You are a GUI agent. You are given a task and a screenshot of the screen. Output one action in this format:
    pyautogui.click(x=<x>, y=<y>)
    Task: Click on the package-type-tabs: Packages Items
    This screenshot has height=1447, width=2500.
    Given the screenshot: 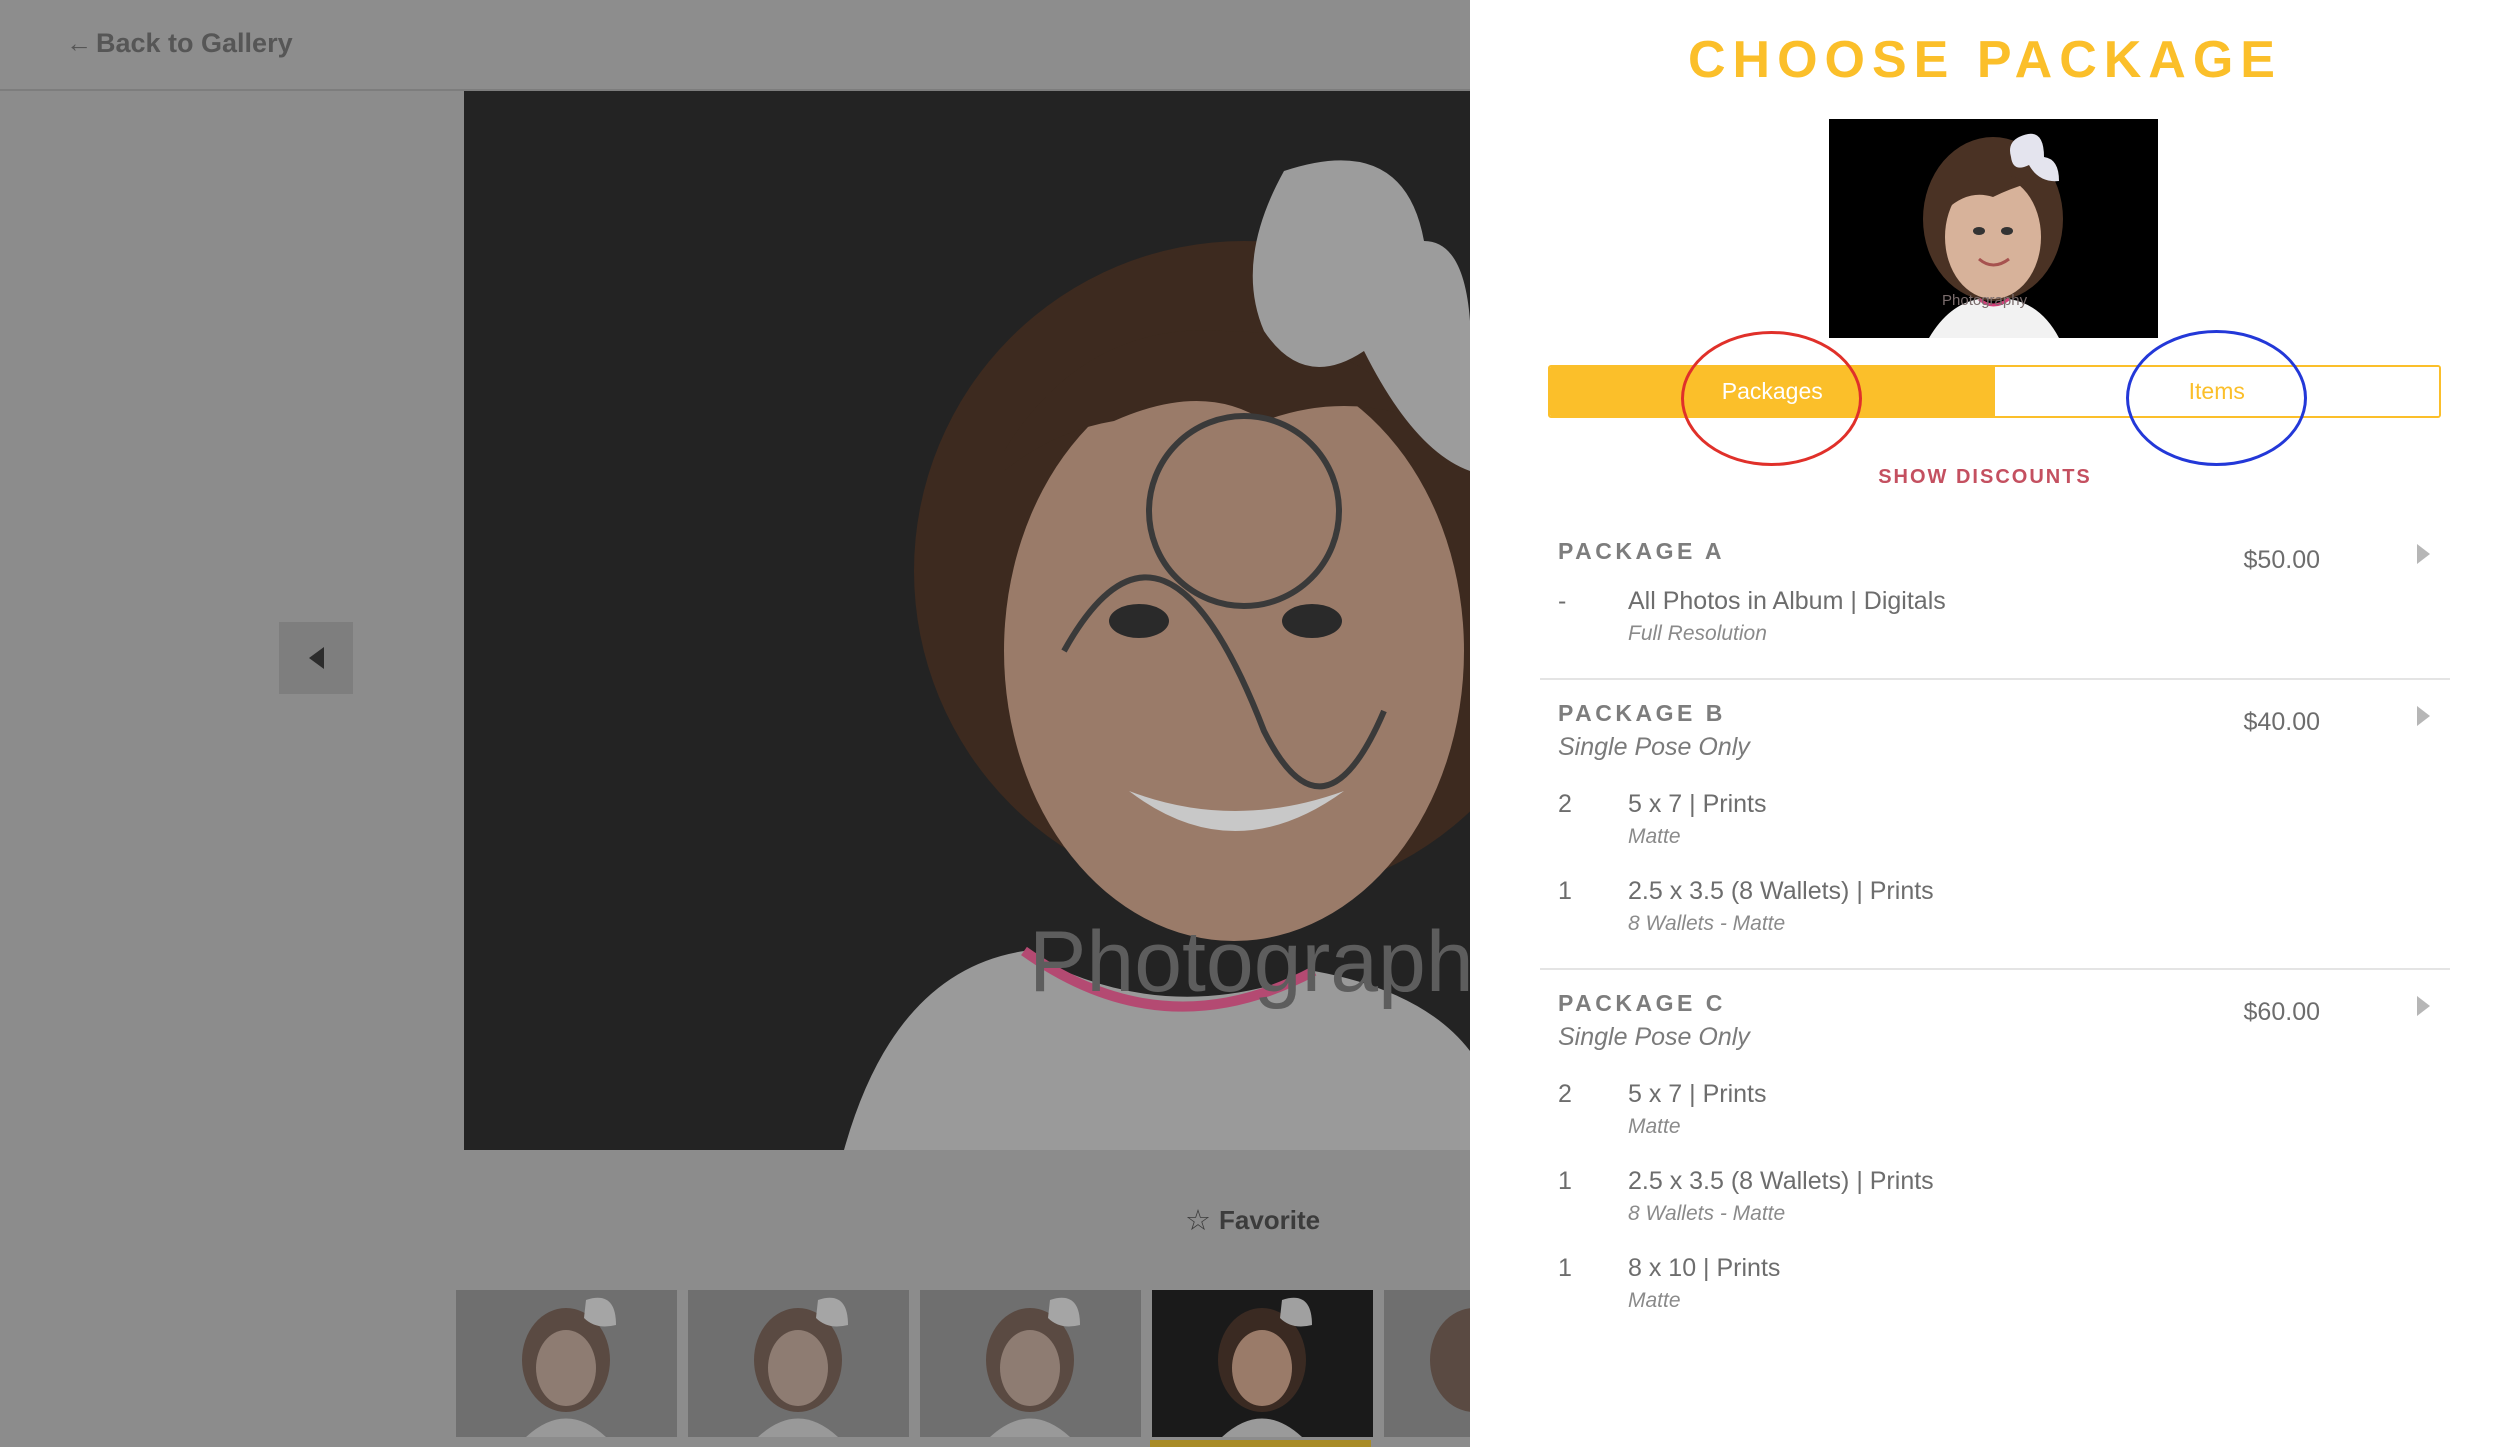 What is the action you would take?
    pyautogui.click(x=1994, y=391)
    